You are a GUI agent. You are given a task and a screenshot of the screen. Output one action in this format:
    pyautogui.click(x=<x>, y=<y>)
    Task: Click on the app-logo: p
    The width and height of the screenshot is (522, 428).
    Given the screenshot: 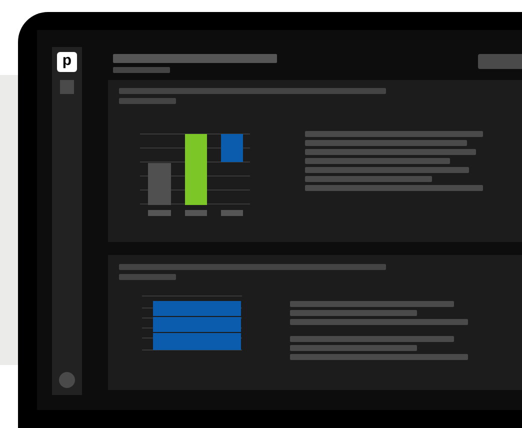 What is the action you would take?
    pyautogui.click(x=67, y=62)
    